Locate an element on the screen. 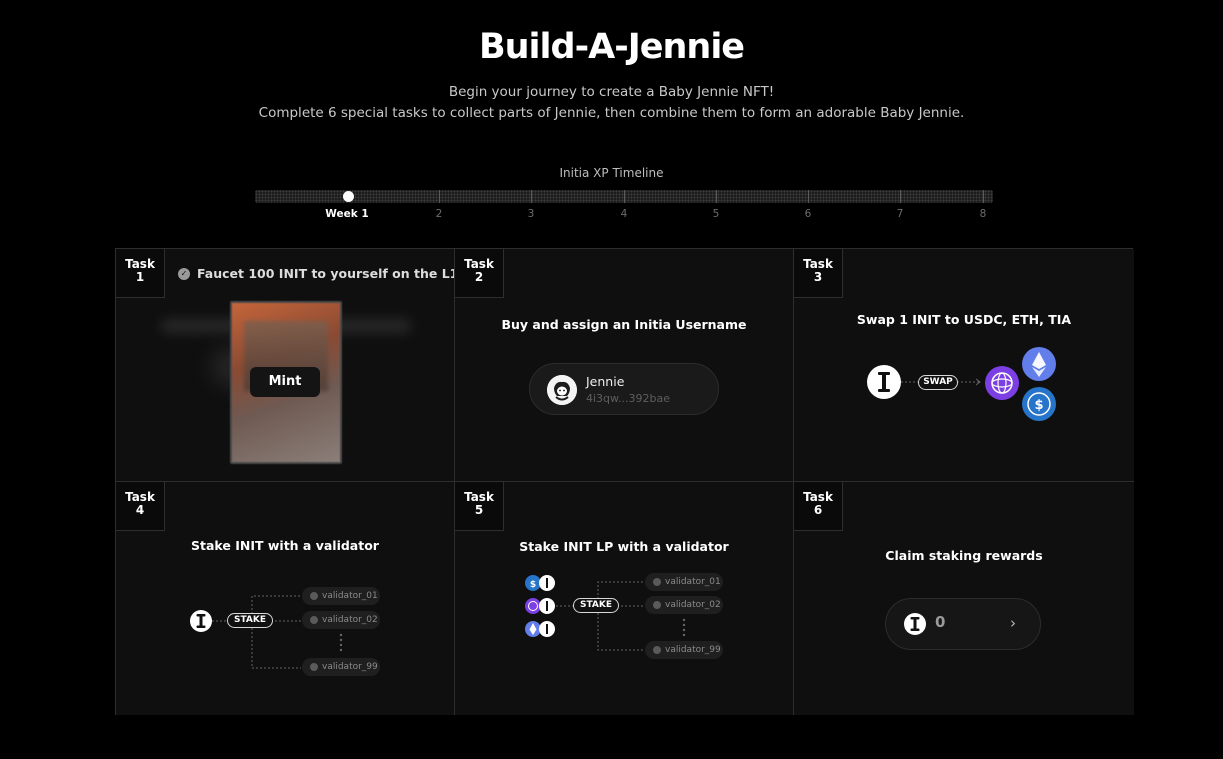 The image size is (1223, 759). username-card: Jennie 4i3qw...392bae is located at coordinates (624, 389).